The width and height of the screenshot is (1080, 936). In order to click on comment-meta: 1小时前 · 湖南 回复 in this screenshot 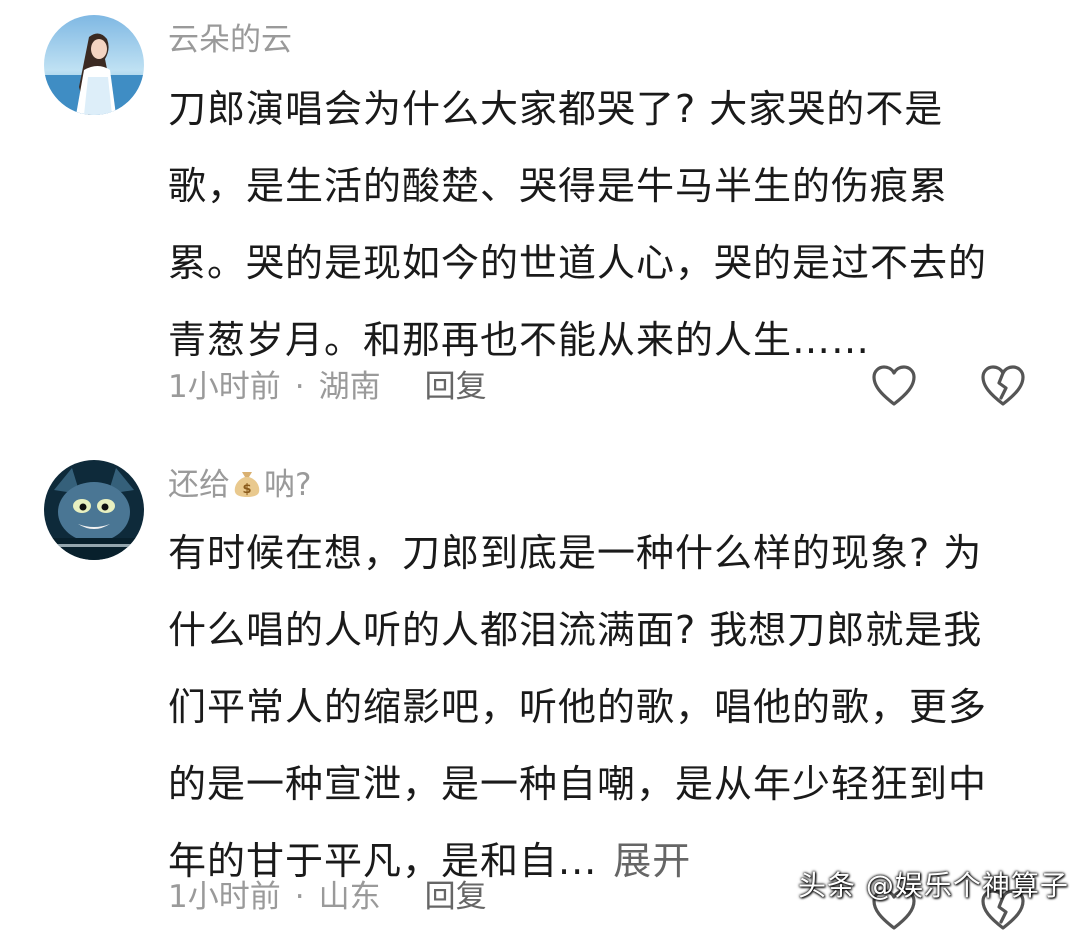, I will do `click(327, 387)`.